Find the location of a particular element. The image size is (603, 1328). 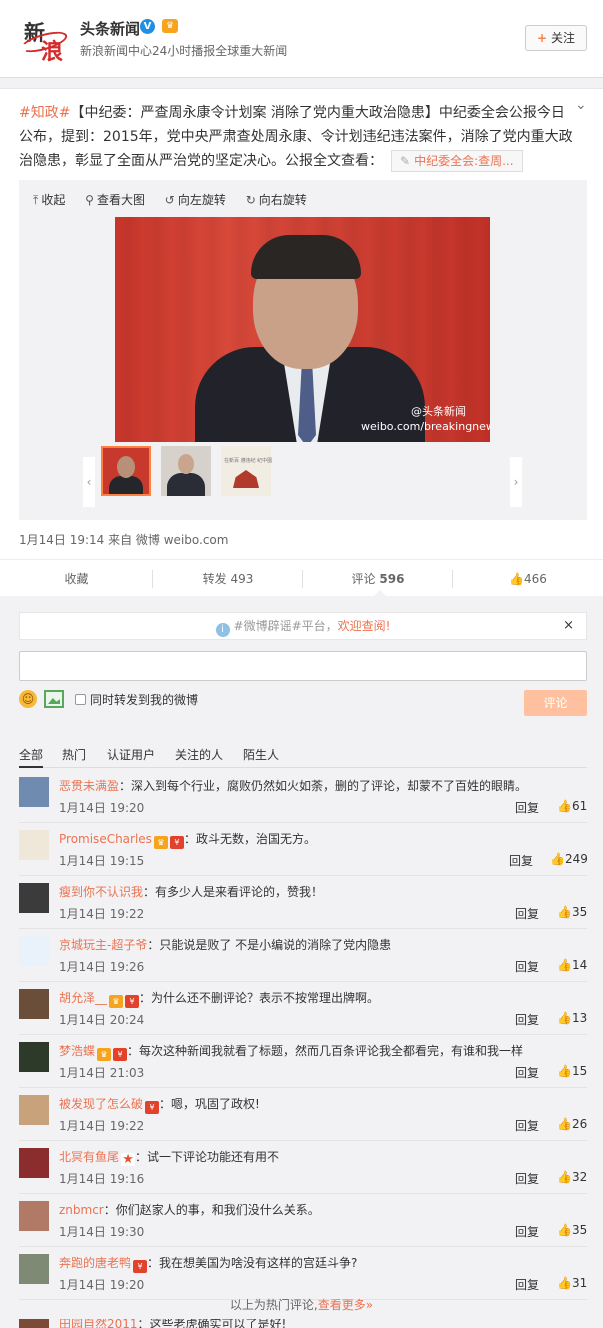

like-button: 👍466 is located at coordinates (528, 579).